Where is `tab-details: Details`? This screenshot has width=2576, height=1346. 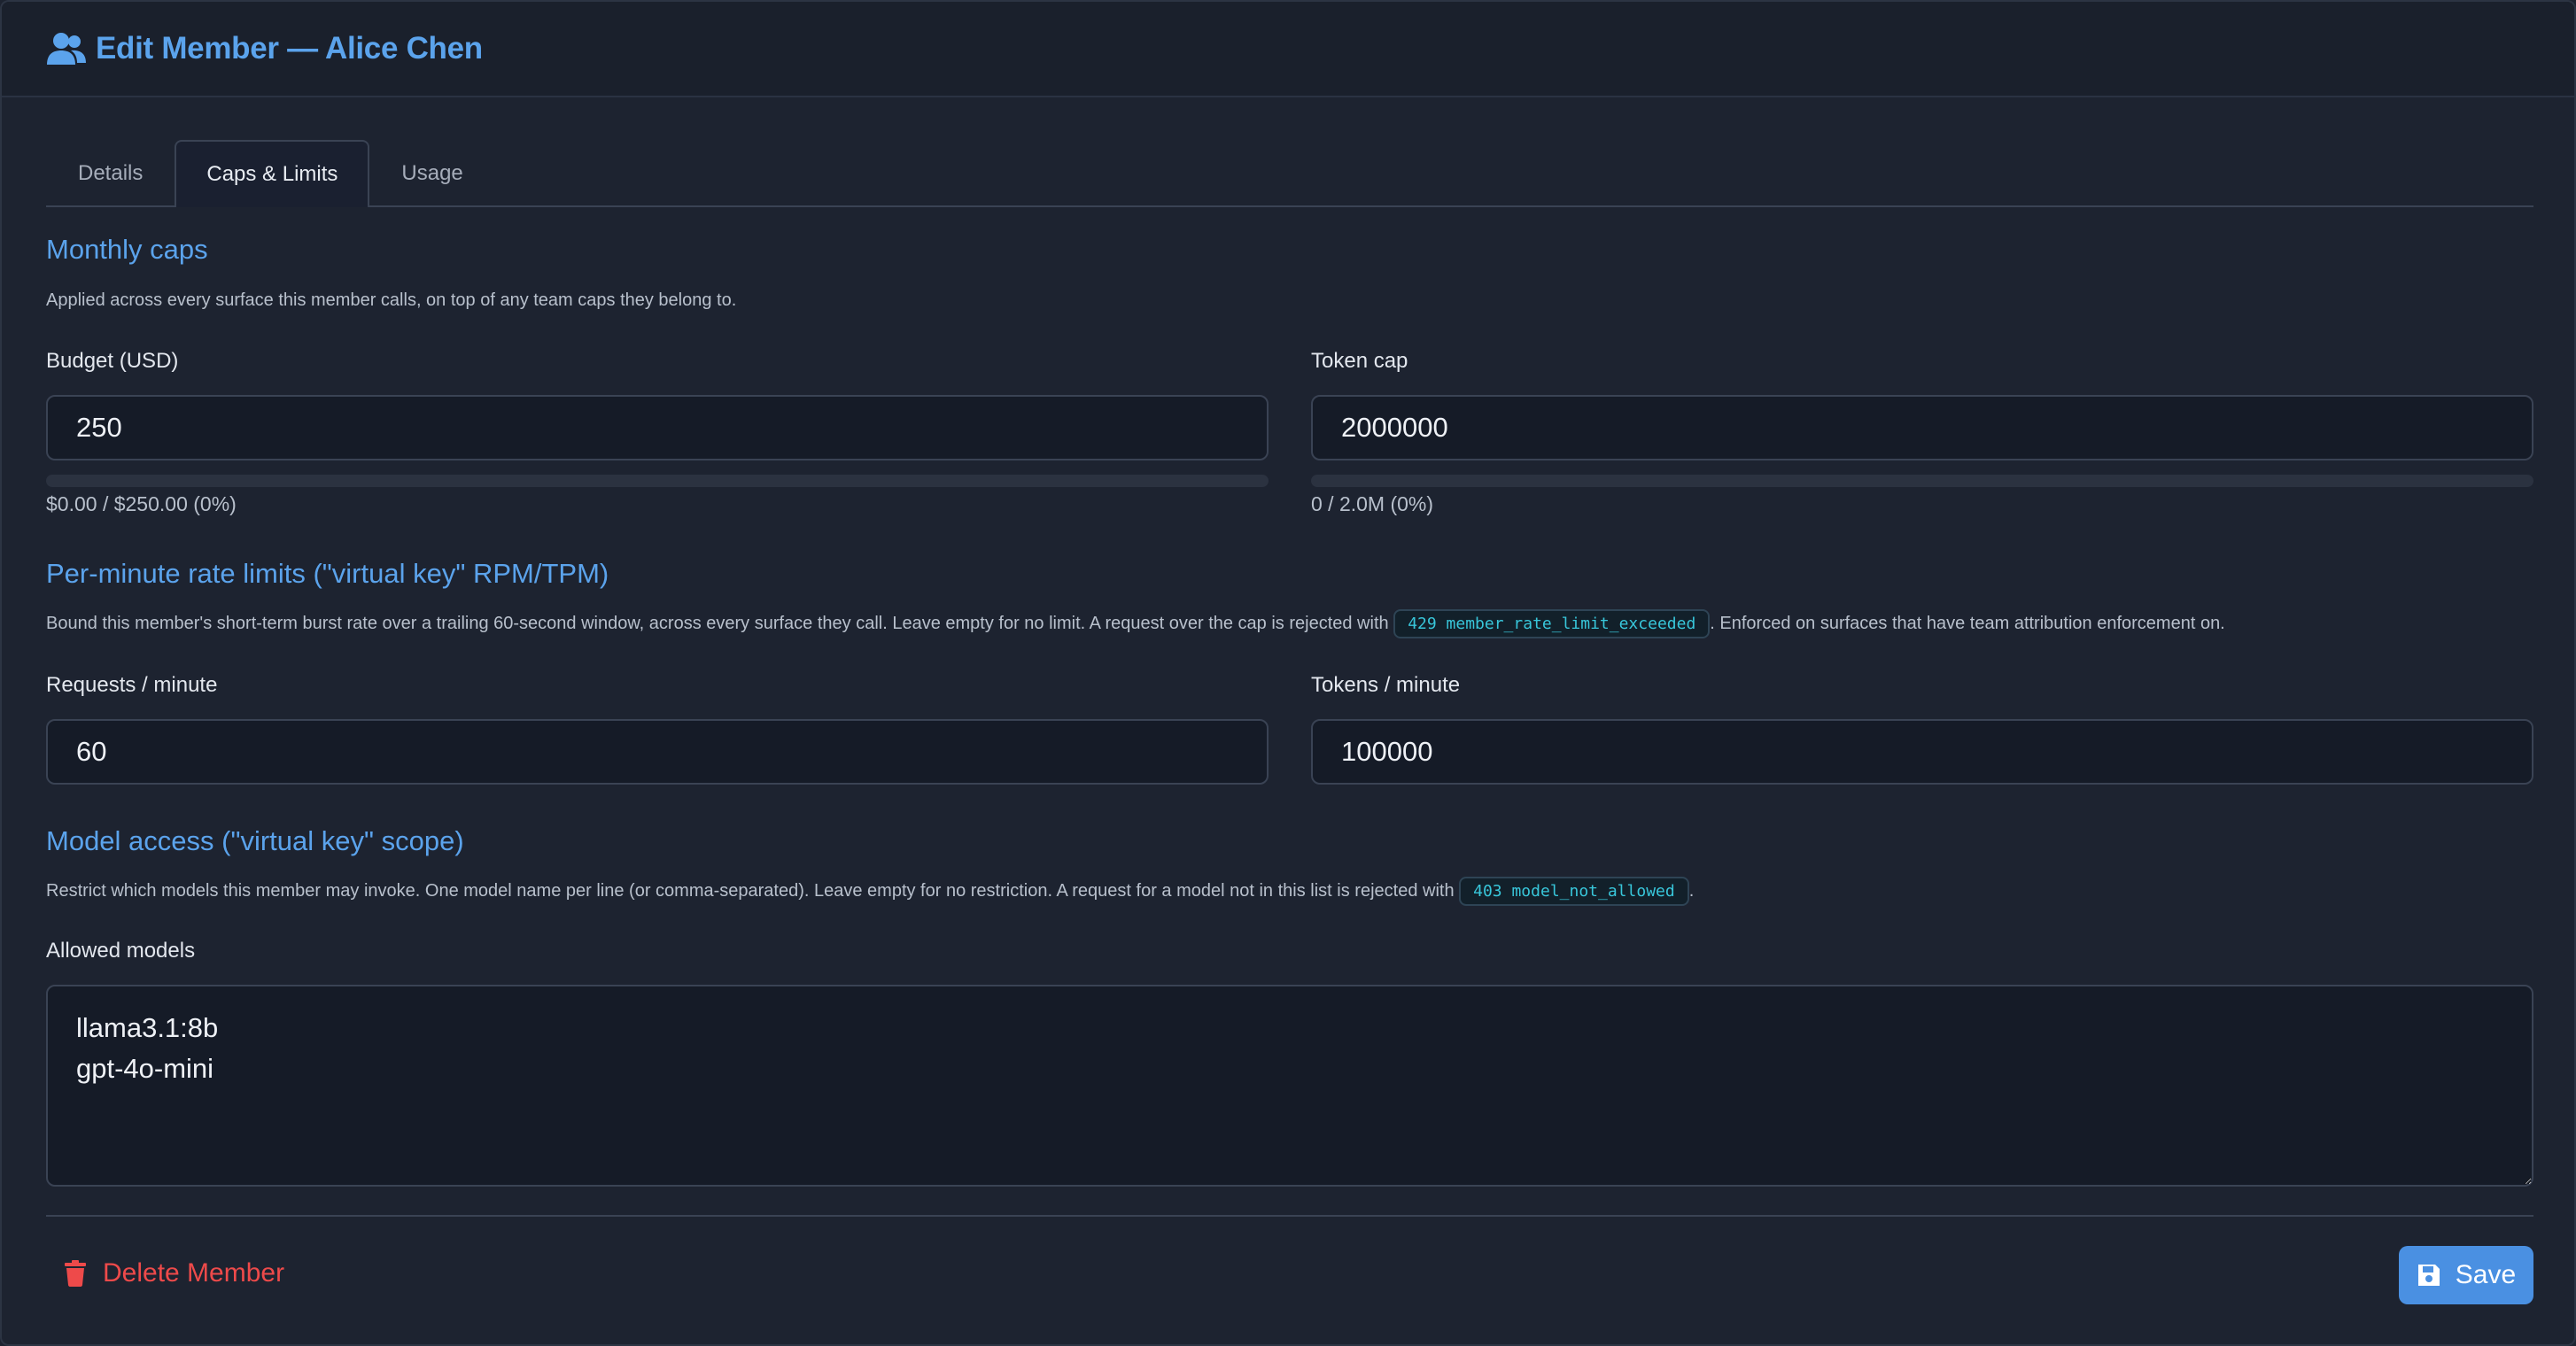
tab-details: Details is located at coordinates (110, 172).